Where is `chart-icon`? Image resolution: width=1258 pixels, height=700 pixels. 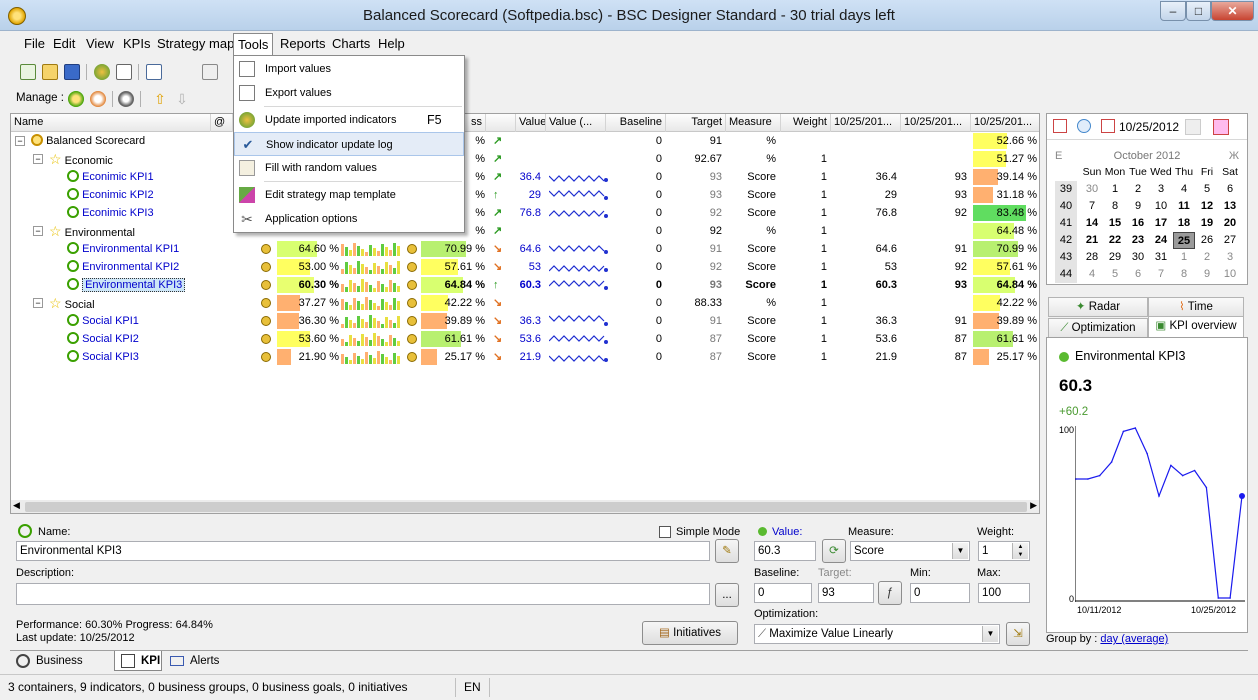
chart-icon is located at coordinates (154, 72).